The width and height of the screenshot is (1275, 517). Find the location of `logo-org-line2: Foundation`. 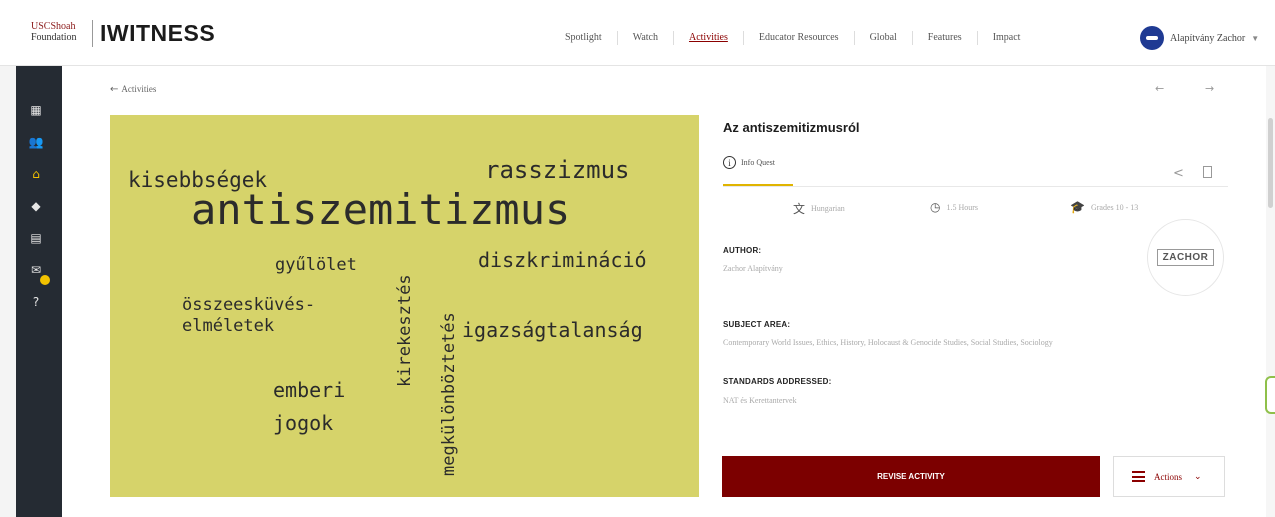

logo-org-line2: Foundation is located at coordinates (54, 37).